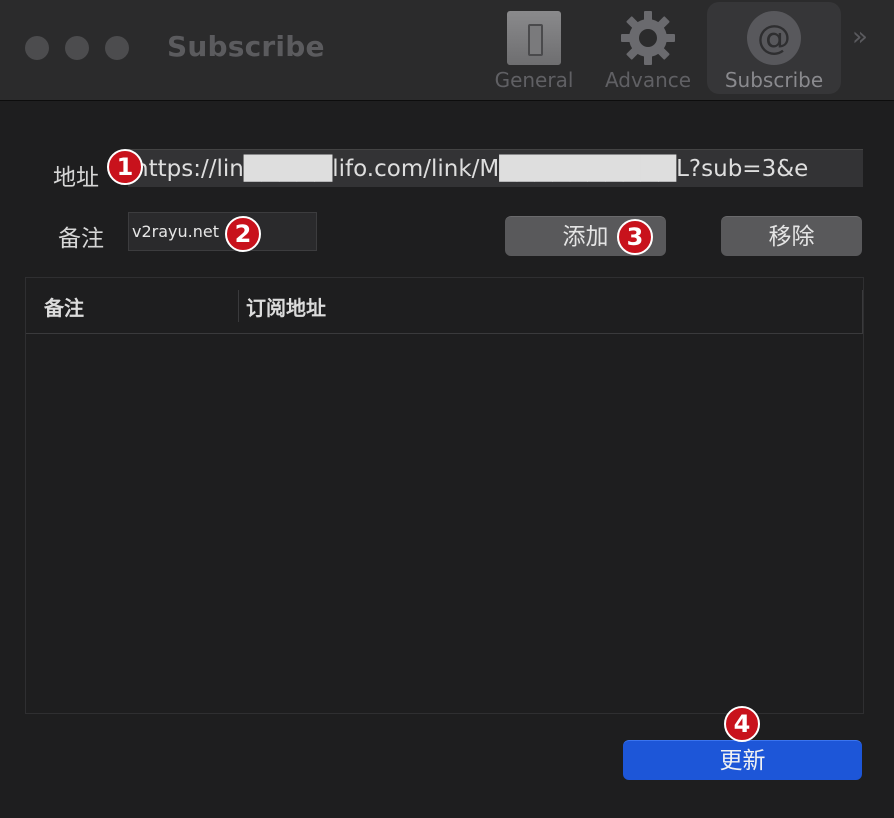 The image size is (894, 818). What do you see at coordinates (860, 37) in the screenshot?
I see `toolbar-overflow-chevron-icon: »` at bounding box center [860, 37].